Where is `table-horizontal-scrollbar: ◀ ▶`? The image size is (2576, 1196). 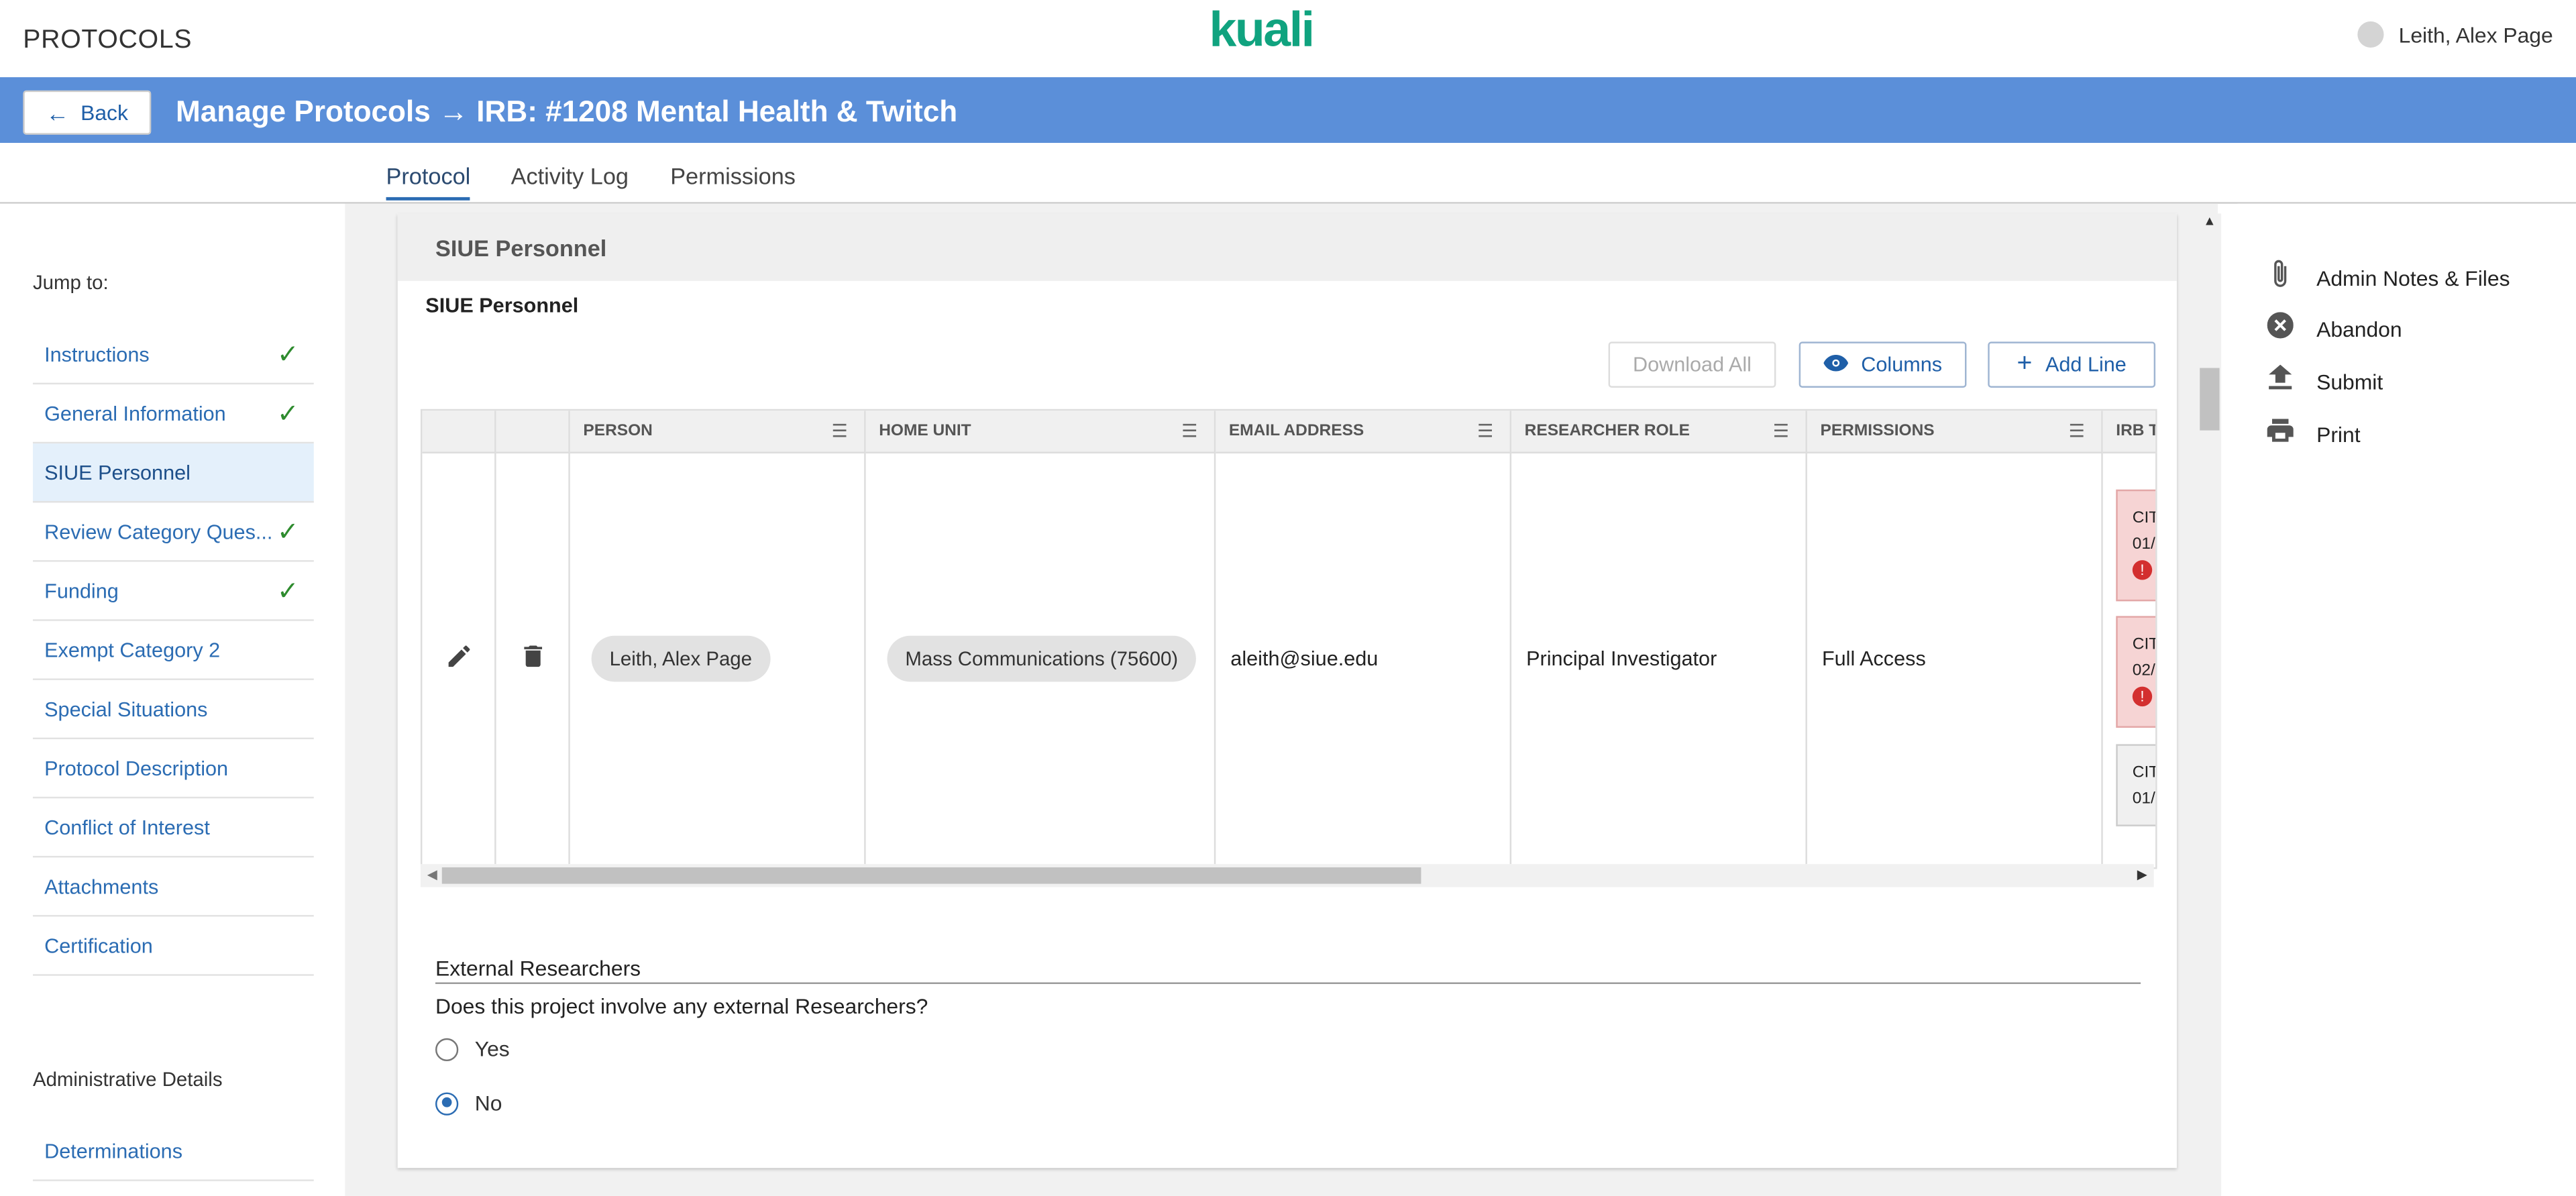
table-horizontal-scrollbar: ◀ ▶ is located at coordinates (1287, 875).